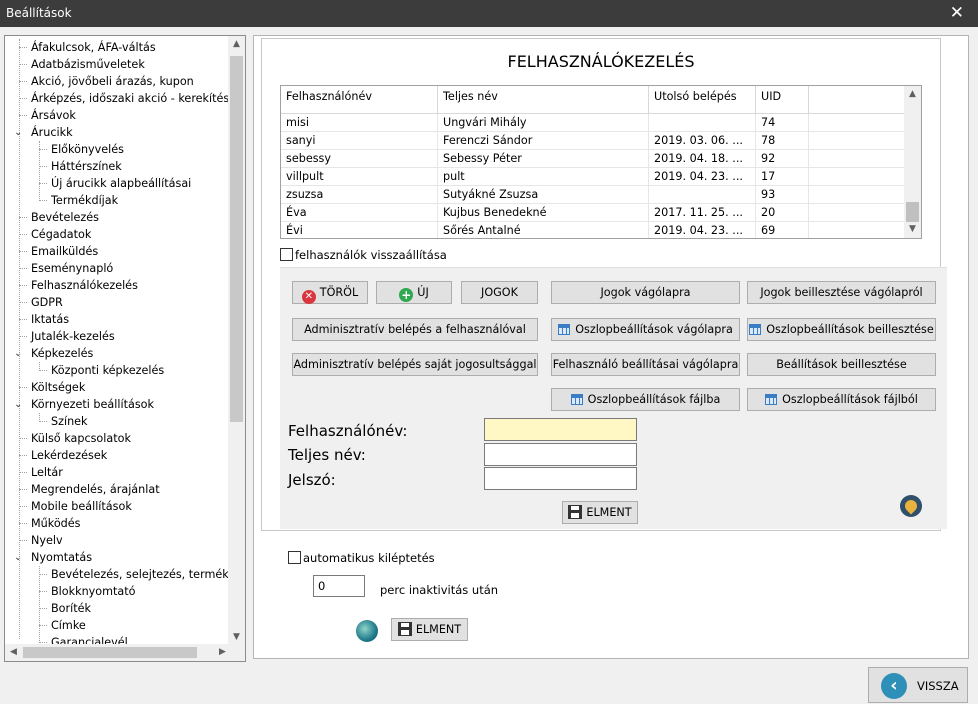  I want to click on tree-item: Megrendelés, árajánlat, so click(95, 489).